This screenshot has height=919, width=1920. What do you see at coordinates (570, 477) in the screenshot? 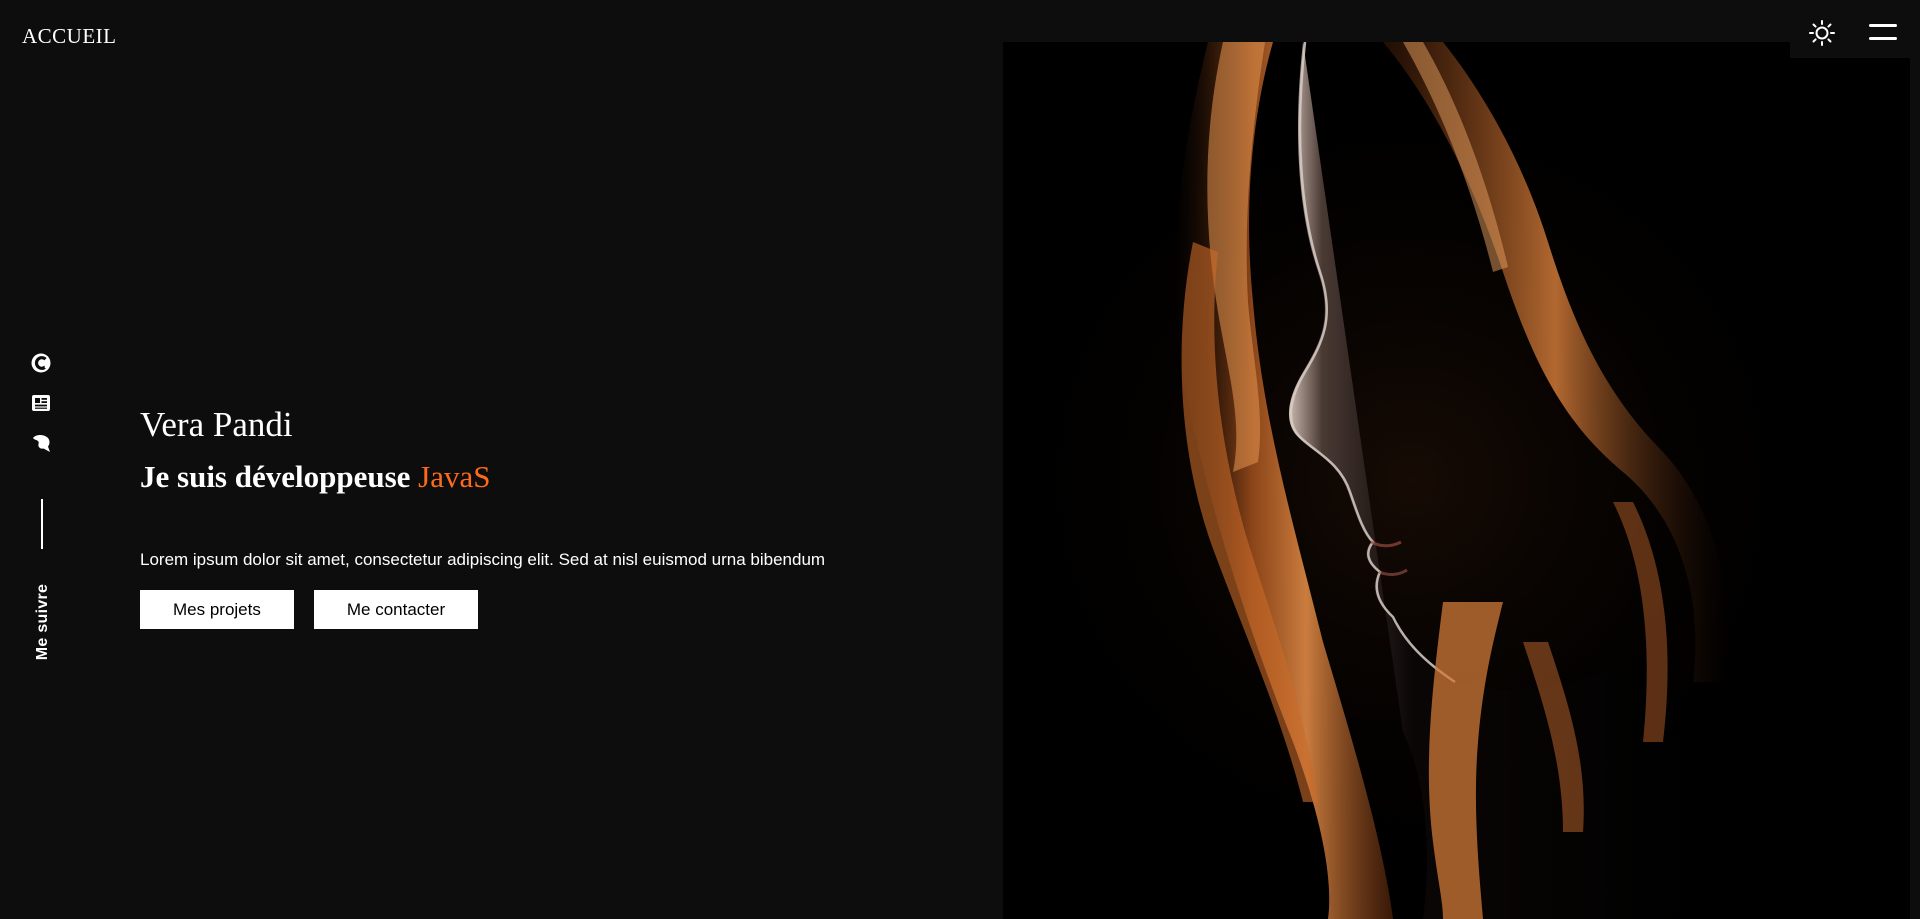
I see `hero-role: Je suis développeuse JavaS` at bounding box center [570, 477].